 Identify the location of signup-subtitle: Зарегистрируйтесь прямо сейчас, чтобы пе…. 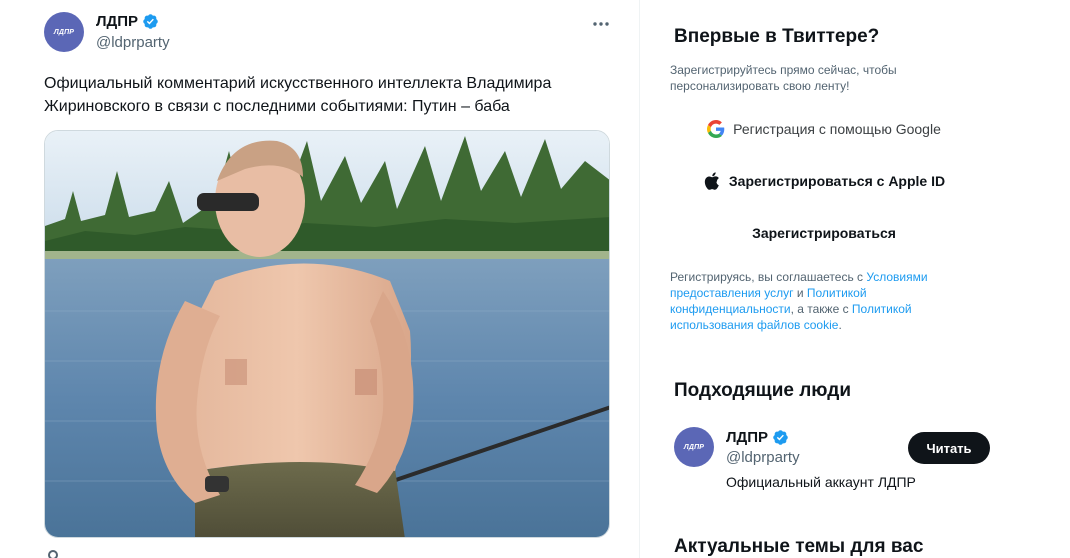
(783, 78).